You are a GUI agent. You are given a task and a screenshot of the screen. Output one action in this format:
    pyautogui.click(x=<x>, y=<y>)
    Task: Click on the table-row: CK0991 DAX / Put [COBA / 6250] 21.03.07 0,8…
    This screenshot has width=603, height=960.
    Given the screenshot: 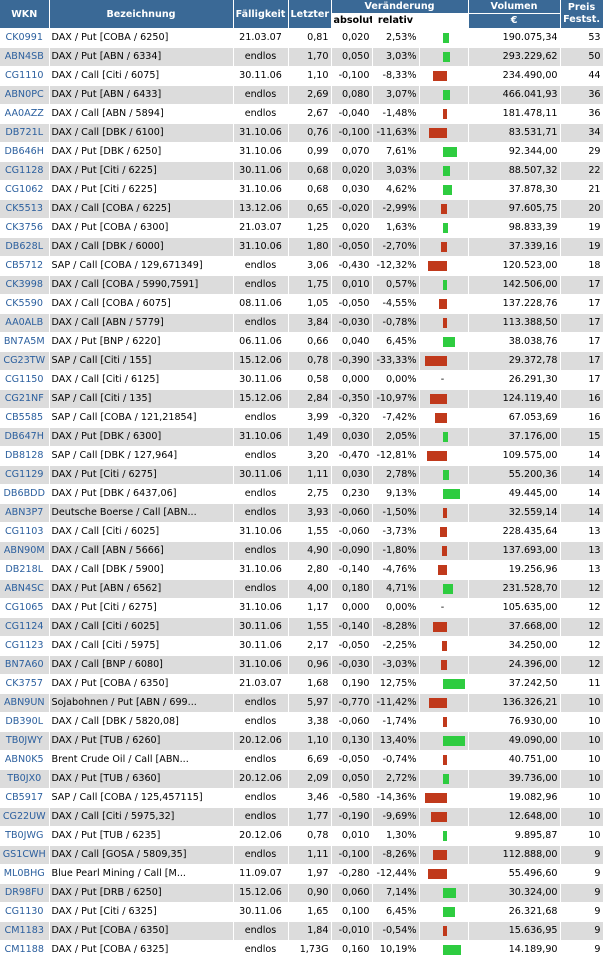 What is the action you would take?
    pyautogui.click(x=301, y=38)
    